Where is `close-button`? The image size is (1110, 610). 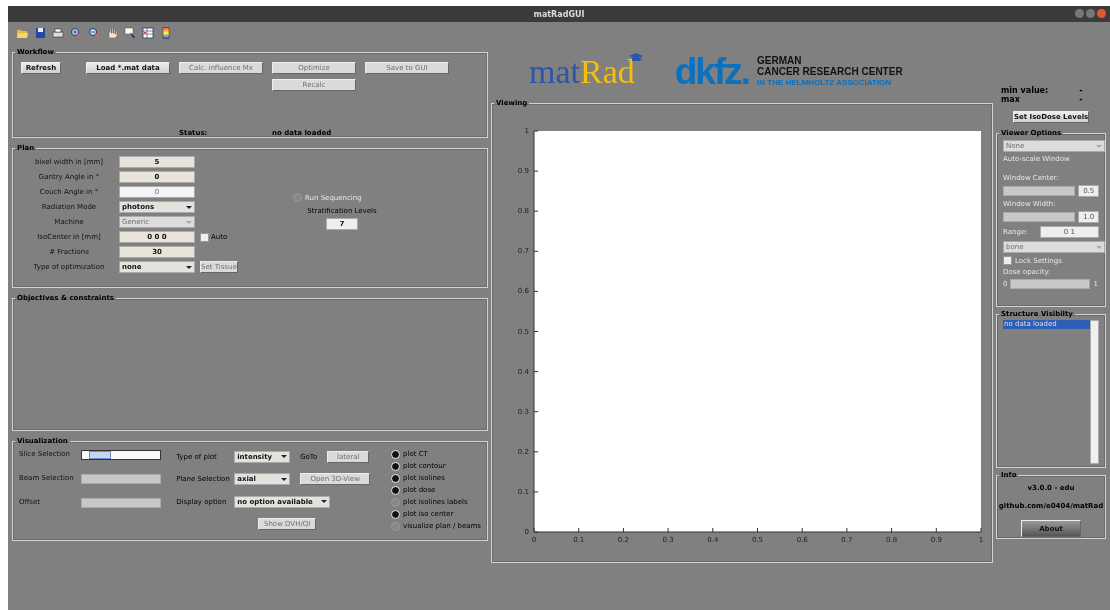
close-button is located at coordinates (1101, 13).